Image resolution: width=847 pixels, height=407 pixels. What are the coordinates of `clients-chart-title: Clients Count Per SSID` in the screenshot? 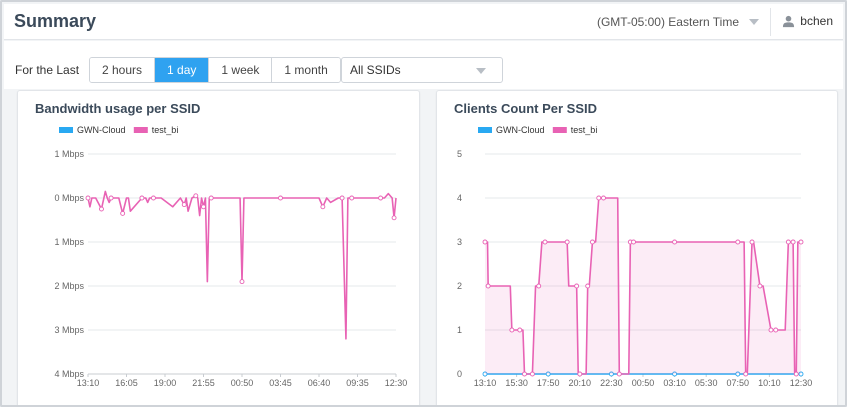 It's located at (526, 108).